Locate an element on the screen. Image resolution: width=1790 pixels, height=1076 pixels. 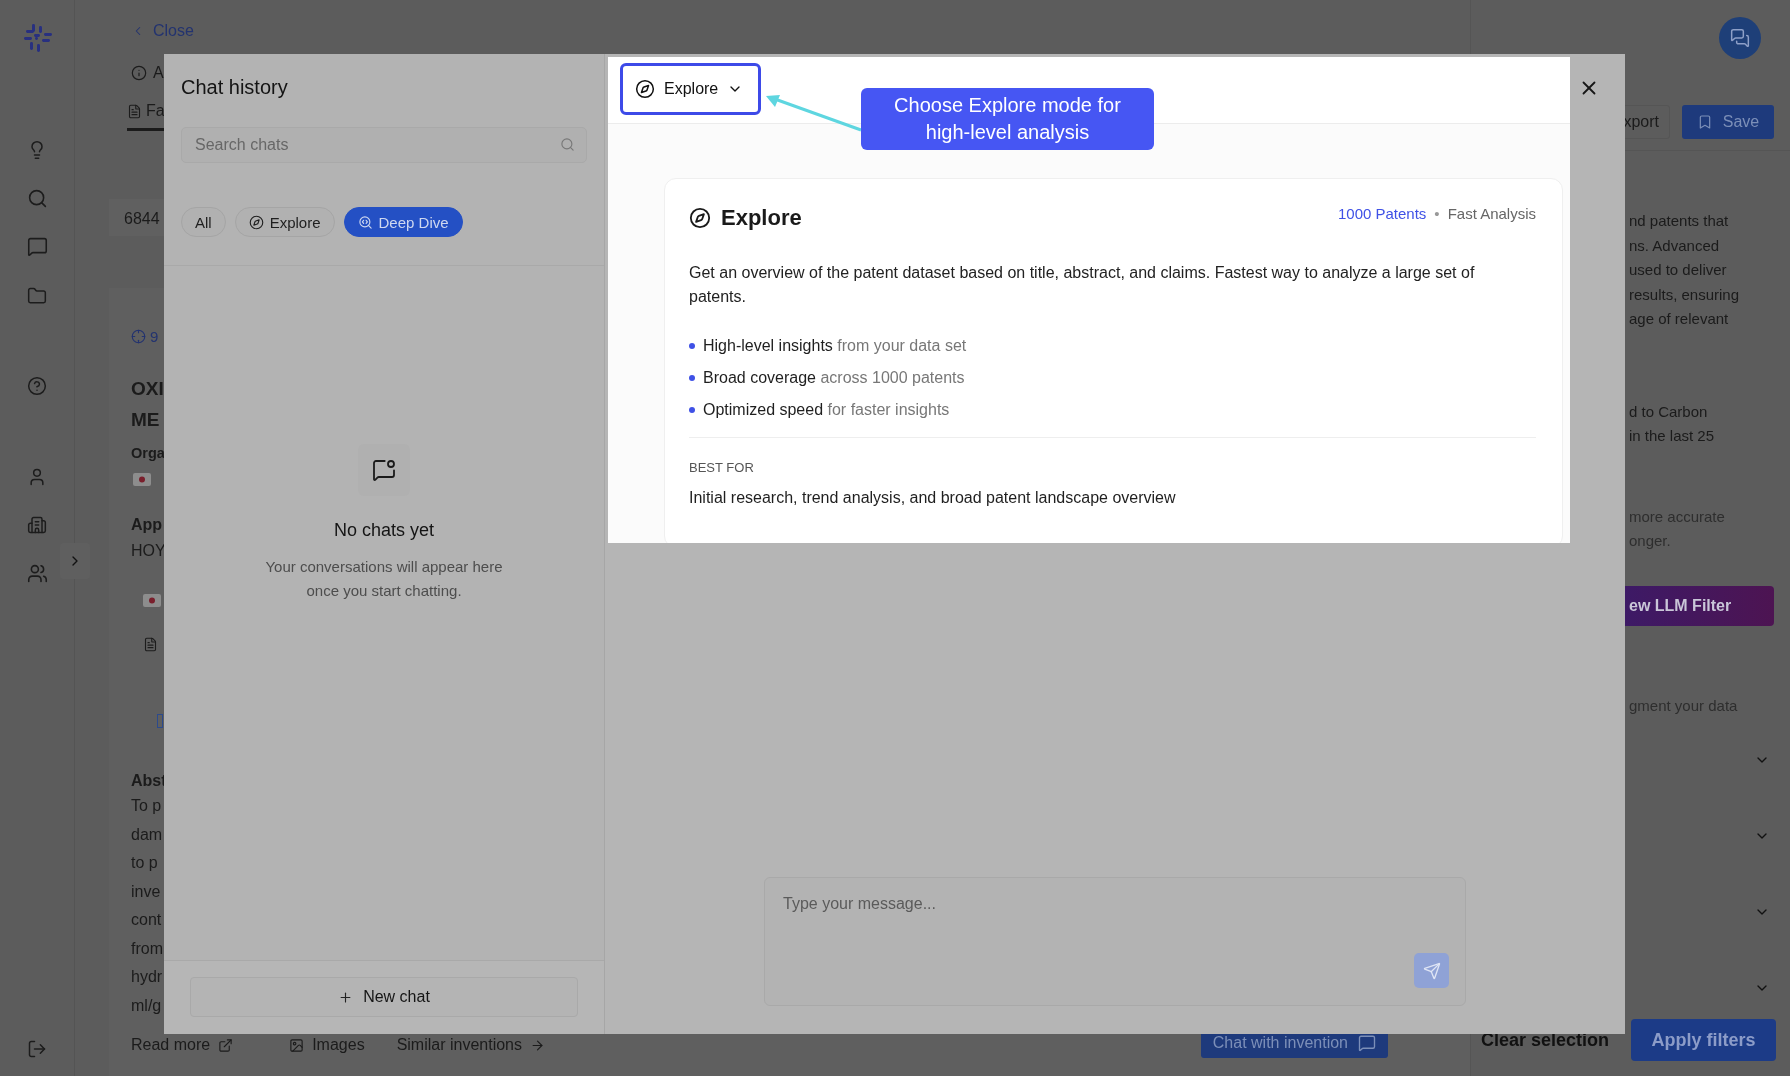
filter-chip: Explore is located at coordinates (284, 222).